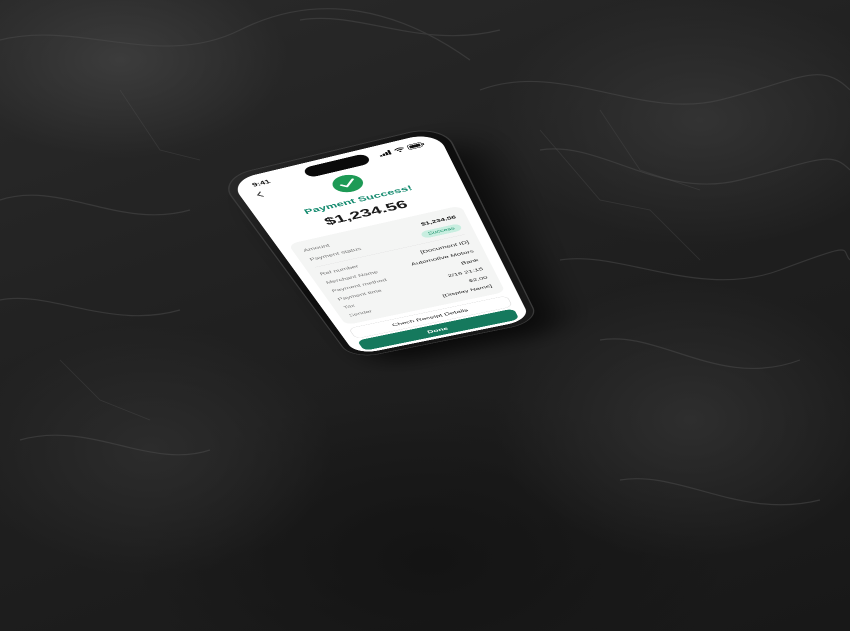 This screenshot has width=850, height=631. I want to click on status-time: 9:41, so click(261, 183).